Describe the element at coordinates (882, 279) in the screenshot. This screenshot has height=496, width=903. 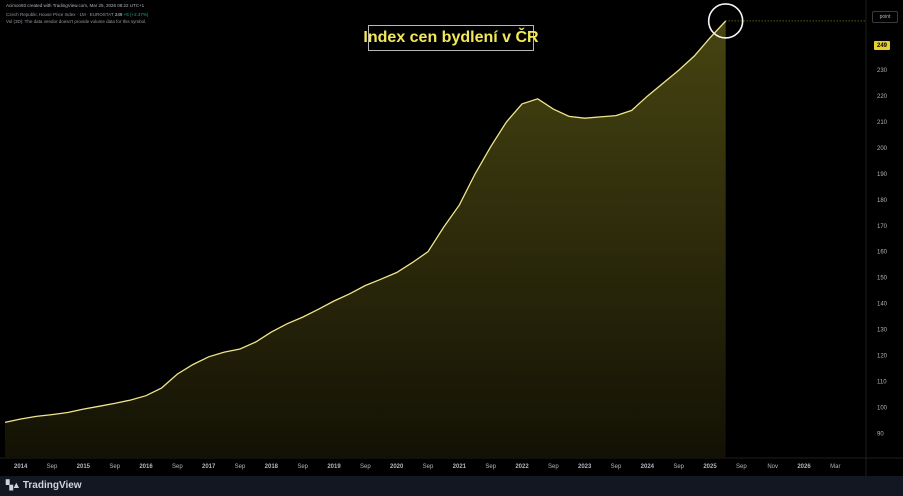
I see `y-tick-label: 150` at that location.